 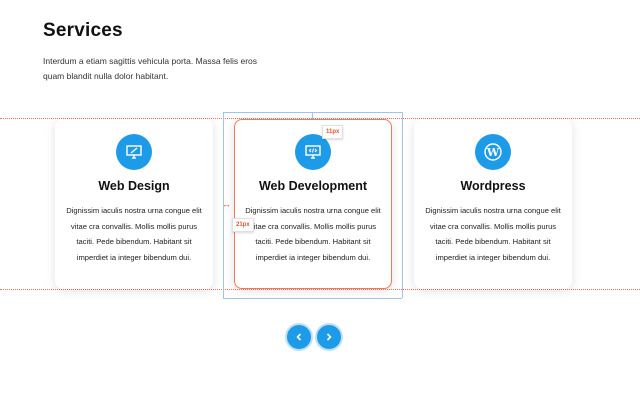 I want to click on selection-center-tick, so click(x=312, y=115).